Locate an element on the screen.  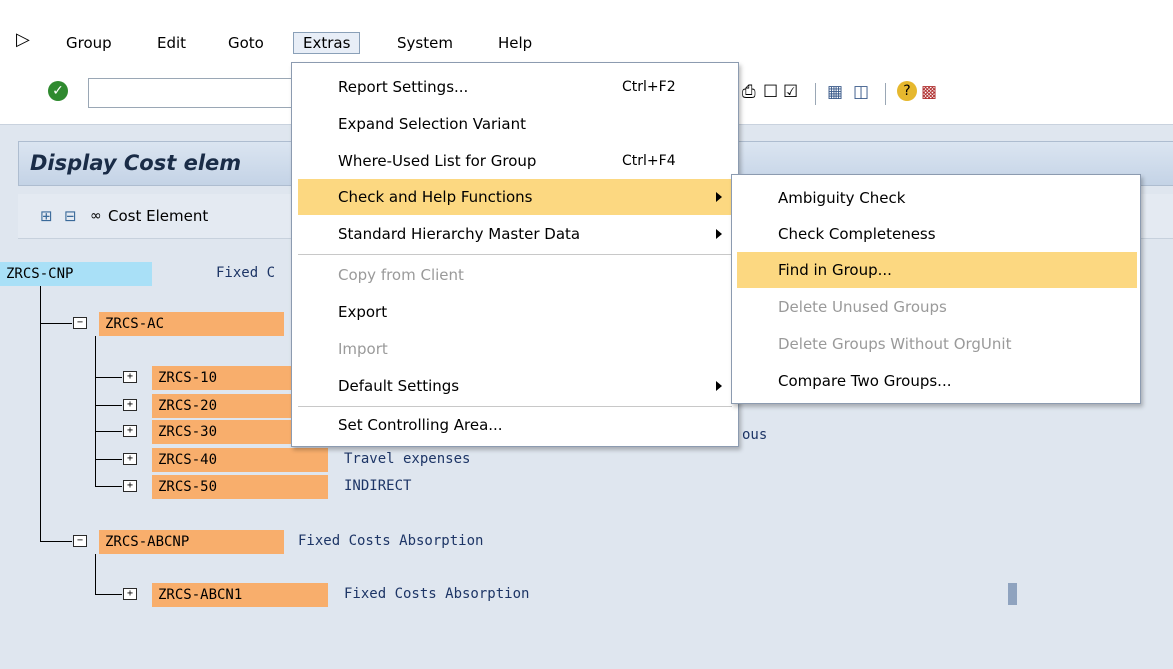
menu-item-delete-unused-groups: Delete Unused Groups is located at coordinates (936, 307).